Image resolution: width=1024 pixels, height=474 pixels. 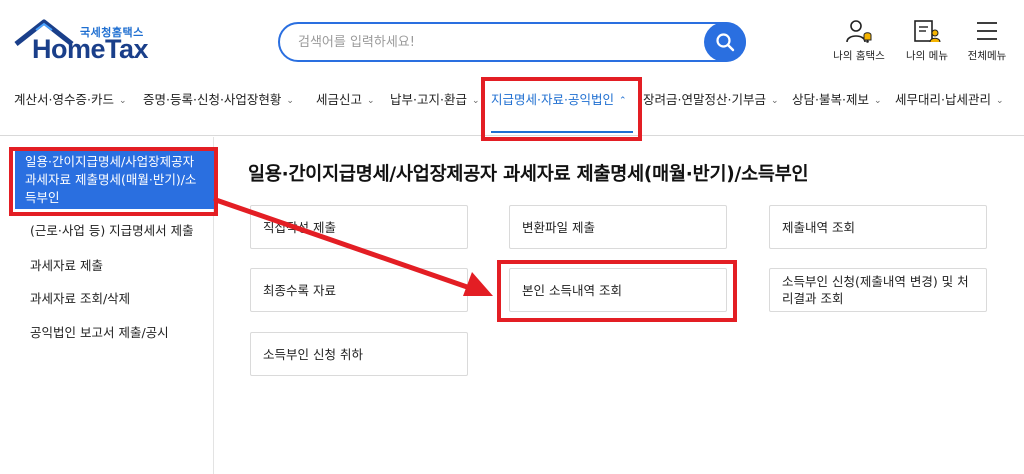 I want to click on my-hometax-button: 나의 홈택스, so click(x=859, y=43).